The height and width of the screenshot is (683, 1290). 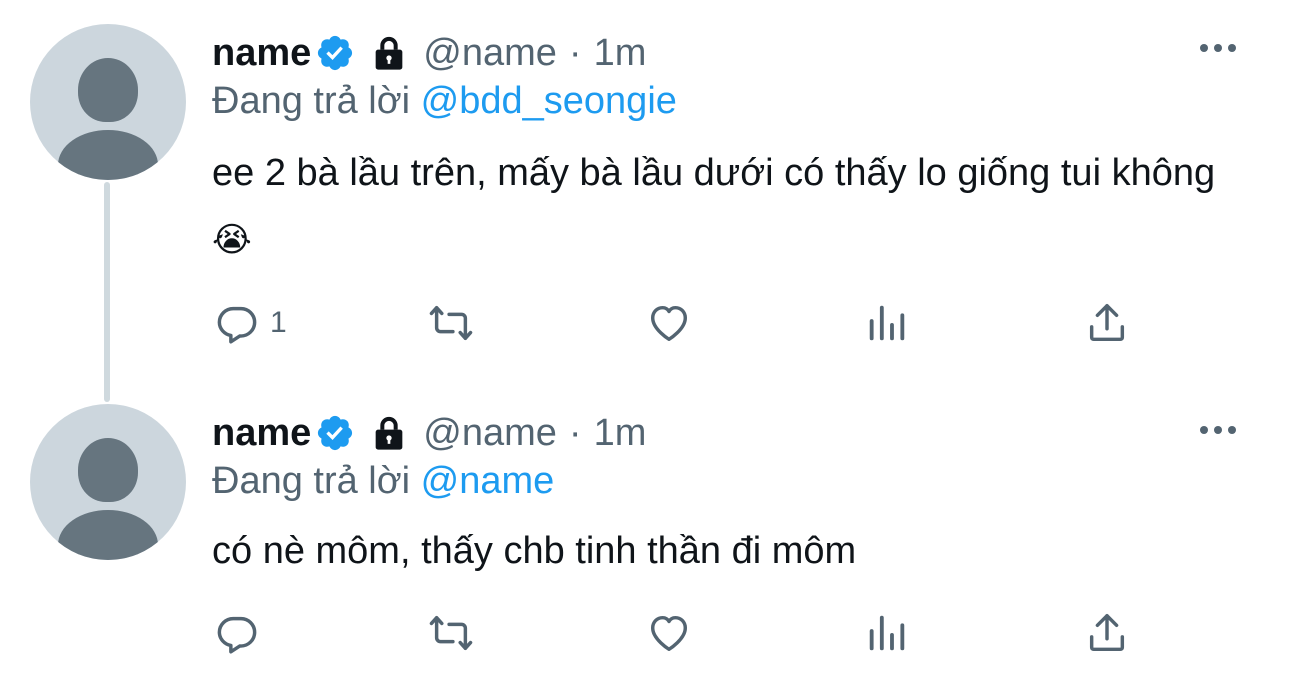 I want to click on reply-button, so click(x=237, y=633).